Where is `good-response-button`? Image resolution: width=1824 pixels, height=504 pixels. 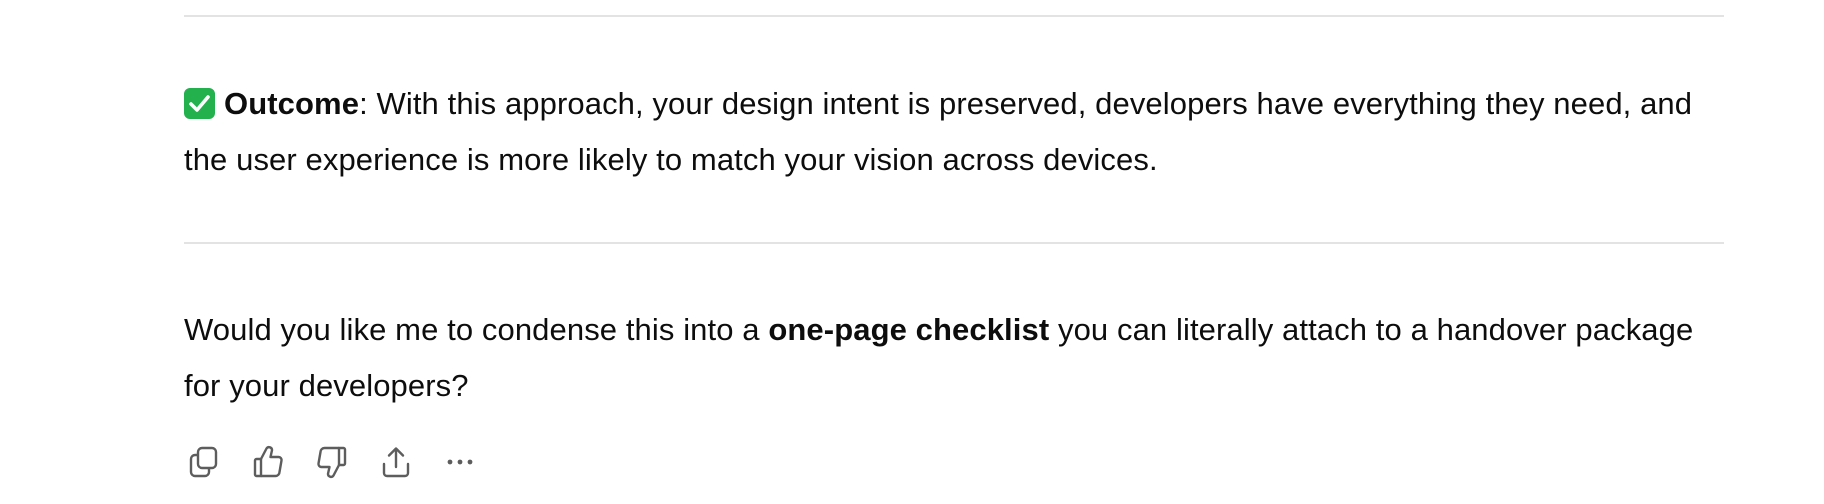 good-response-button is located at coordinates (268, 462).